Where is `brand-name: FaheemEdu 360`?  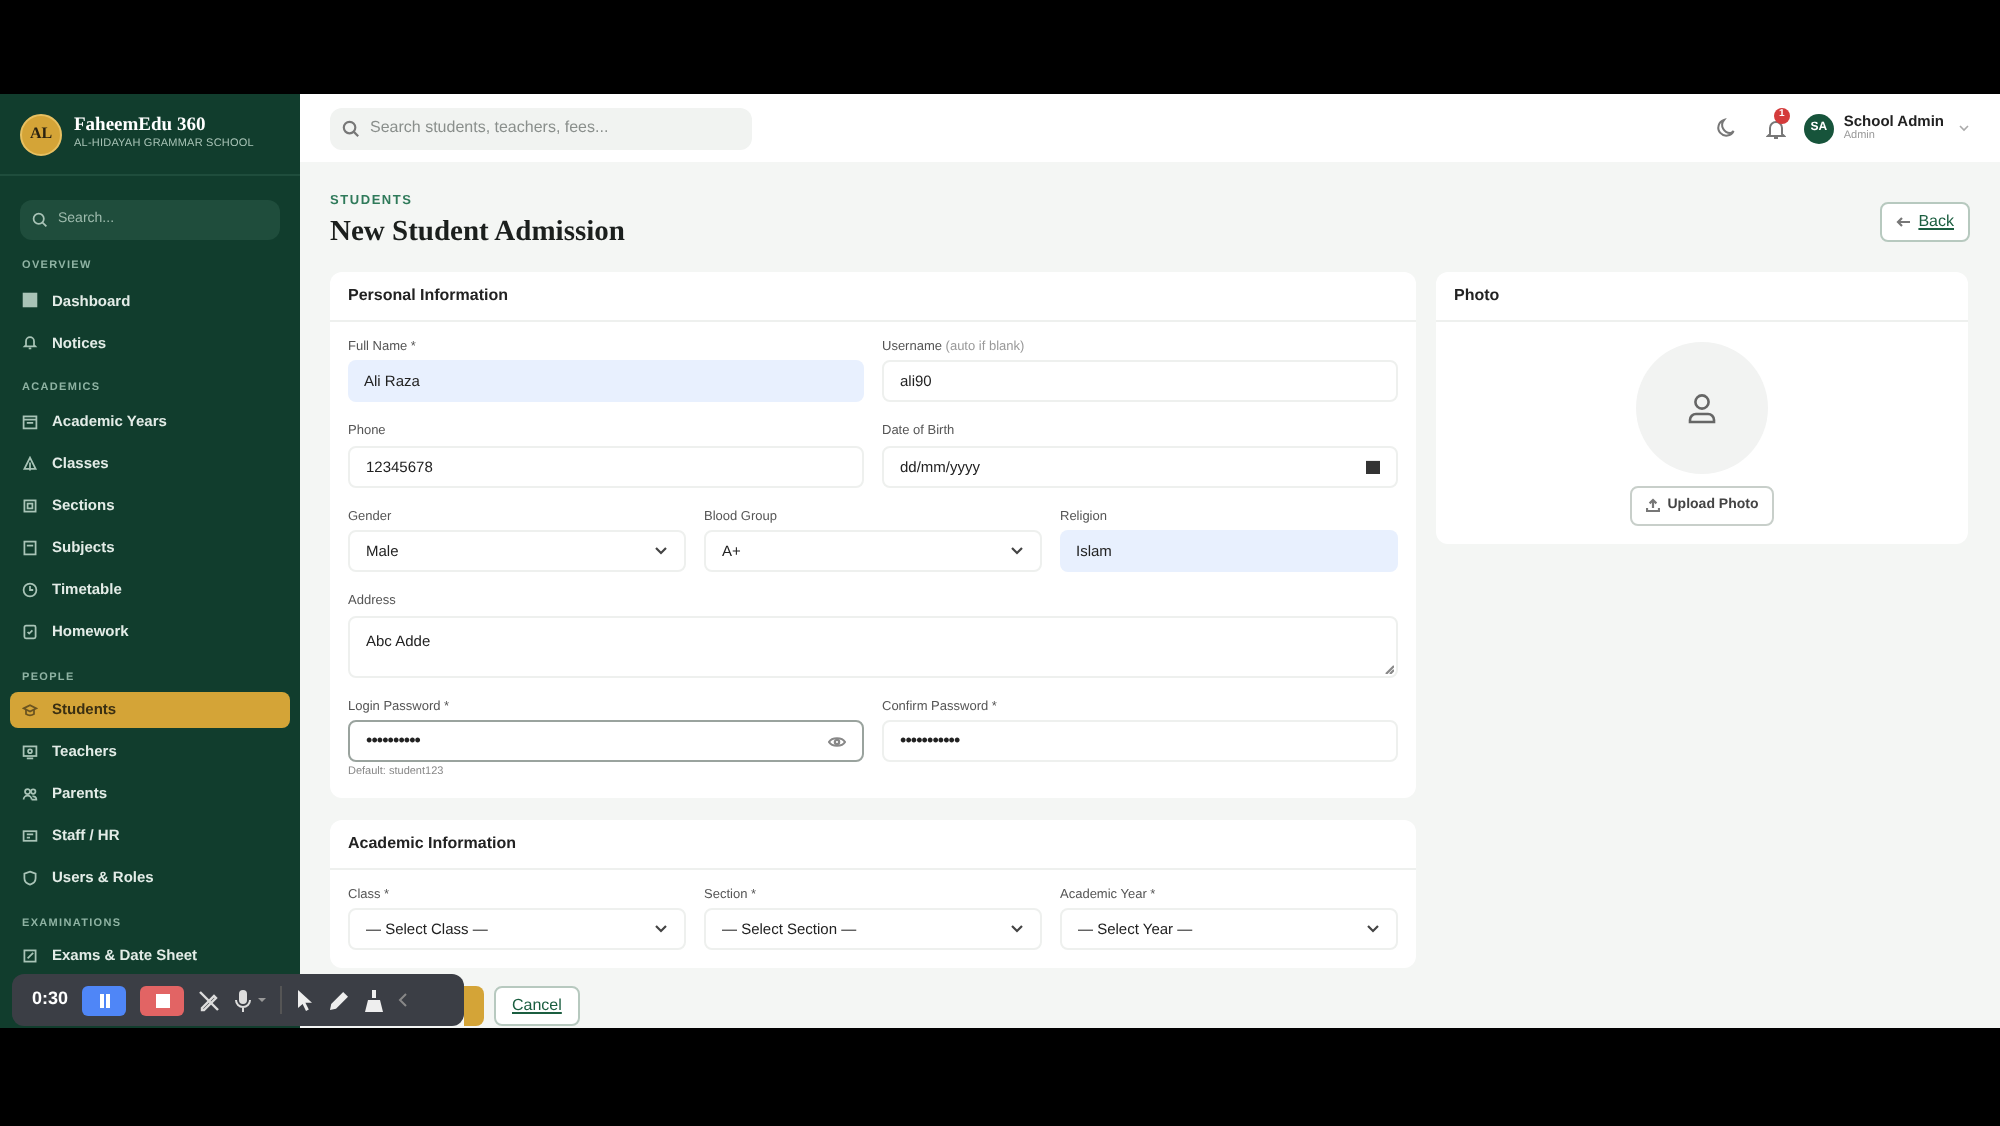 brand-name: FaheemEdu 360 is located at coordinates (141, 126).